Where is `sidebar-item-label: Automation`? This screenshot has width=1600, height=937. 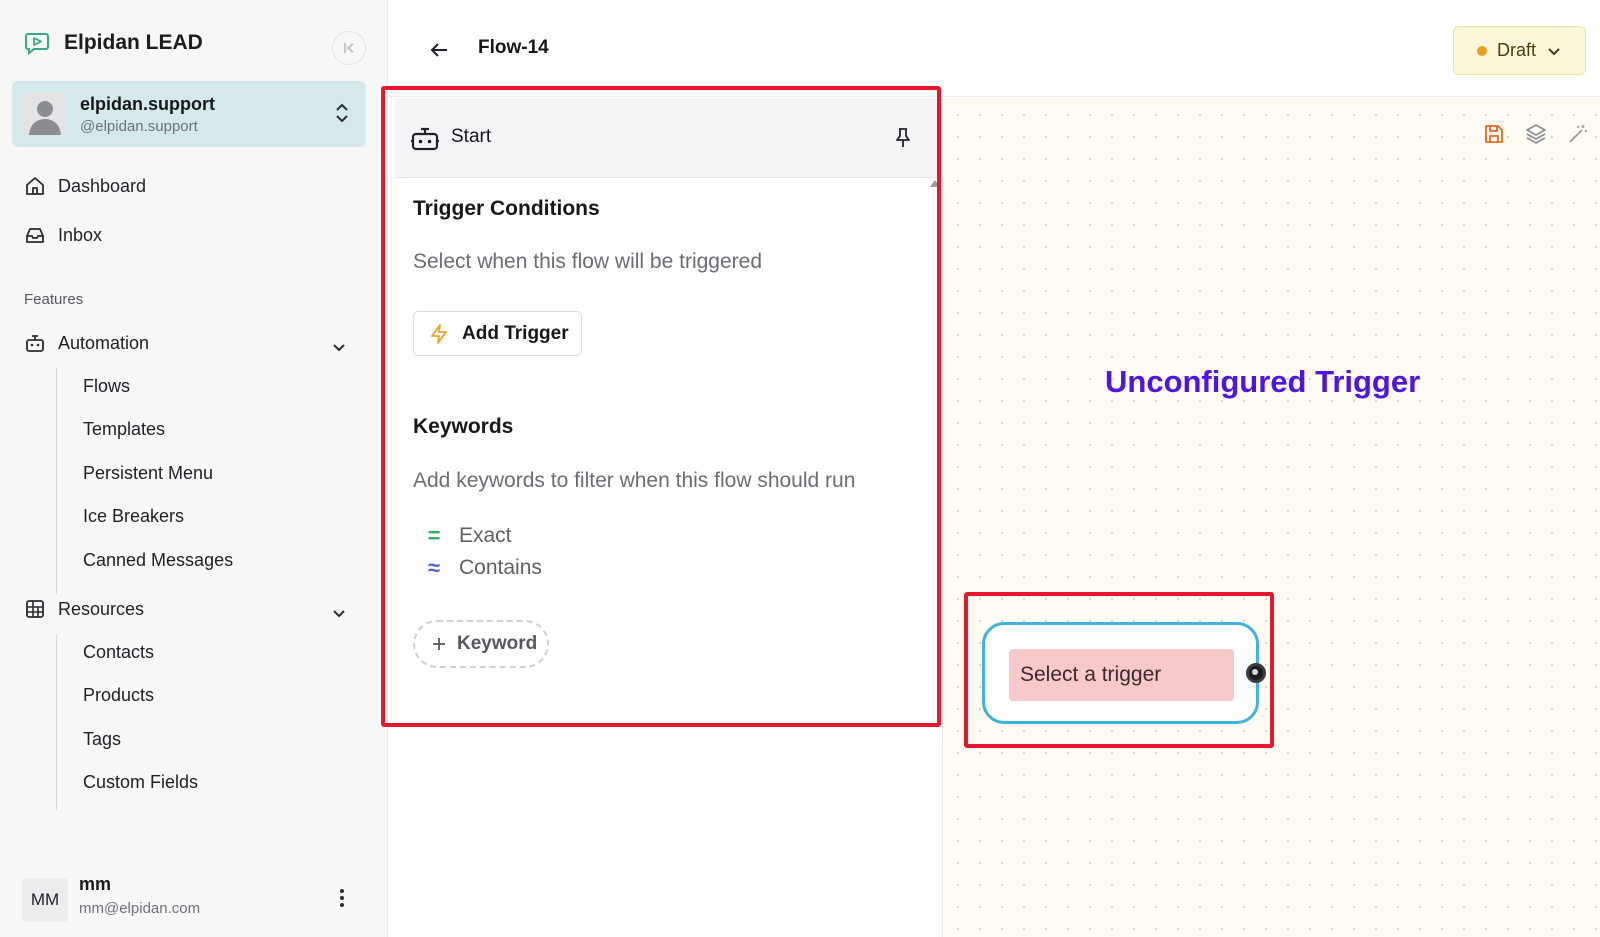
sidebar-item-label: Automation is located at coordinates (104, 342).